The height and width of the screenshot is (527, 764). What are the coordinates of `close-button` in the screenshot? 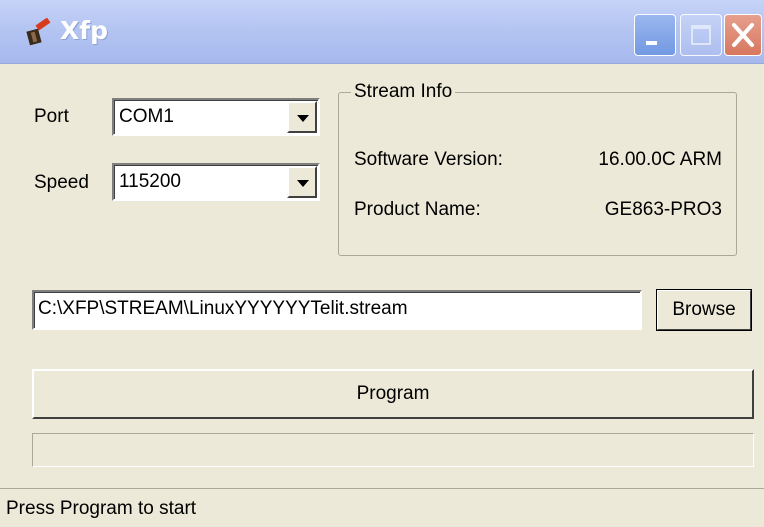 It's located at (743, 35).